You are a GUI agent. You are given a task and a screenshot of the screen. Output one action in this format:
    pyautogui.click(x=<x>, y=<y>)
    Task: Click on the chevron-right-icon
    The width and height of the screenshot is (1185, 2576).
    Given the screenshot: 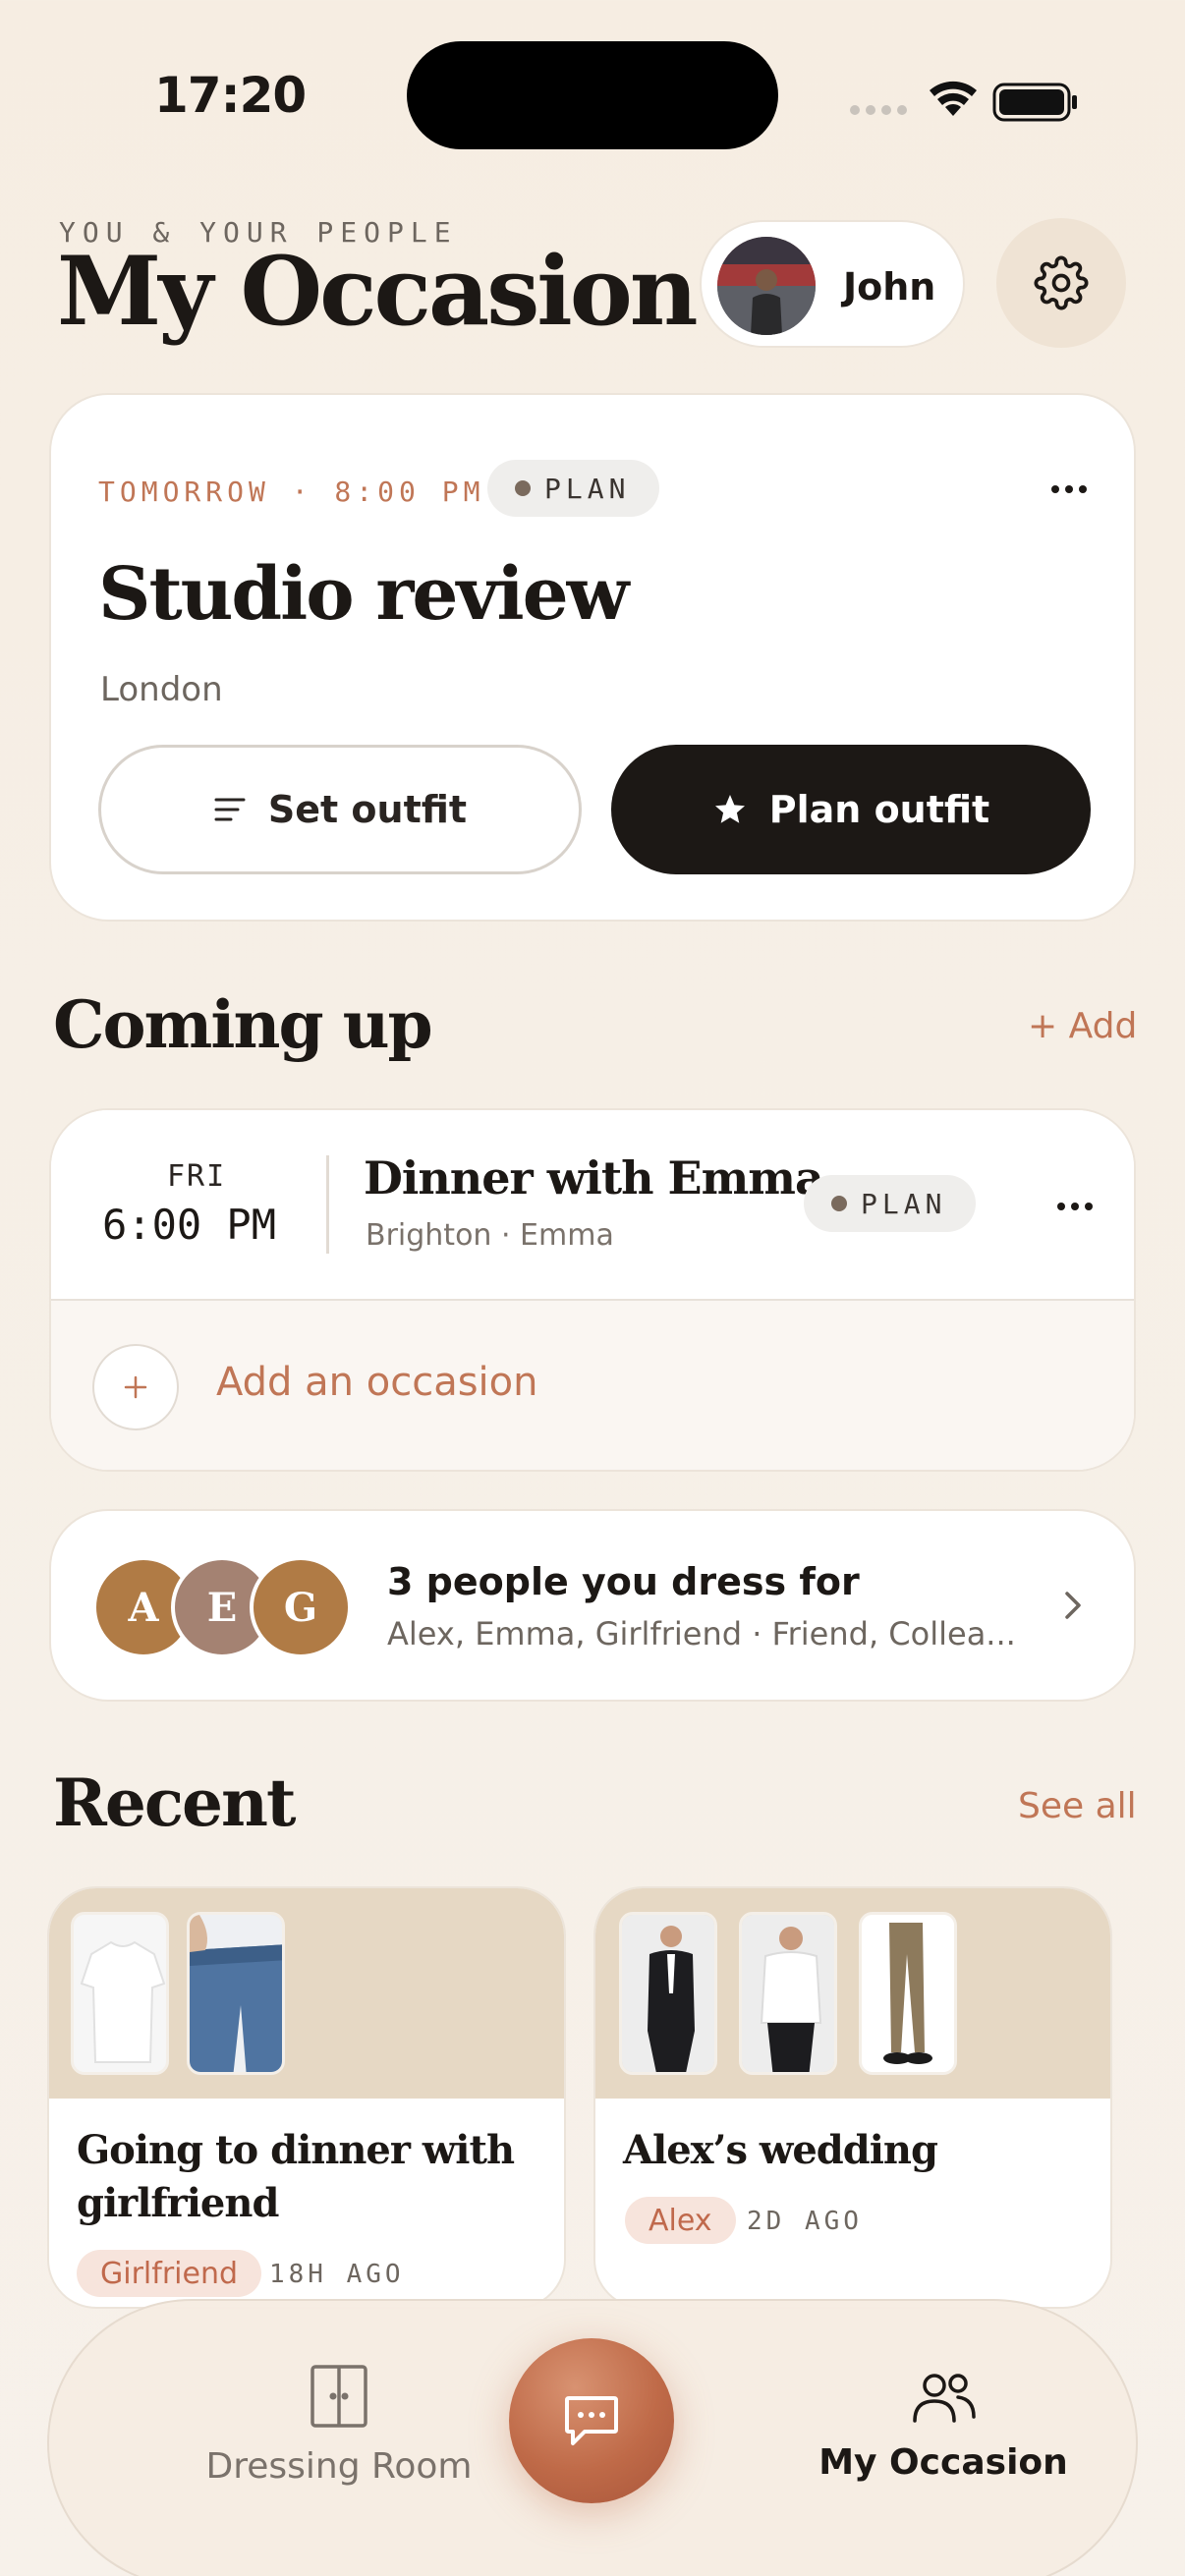 What is the action you would take?
    pyautogui.click(x=1073, y=1607)
    